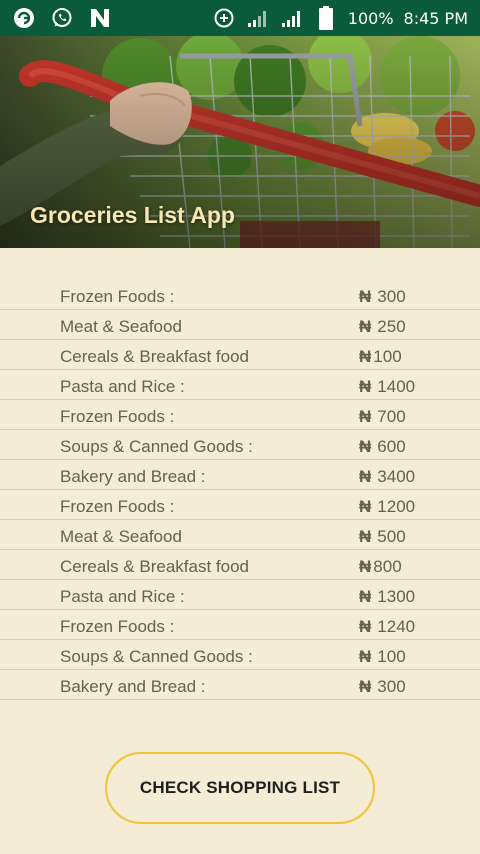  I want to click on app-g-icon, so click(24, 18).